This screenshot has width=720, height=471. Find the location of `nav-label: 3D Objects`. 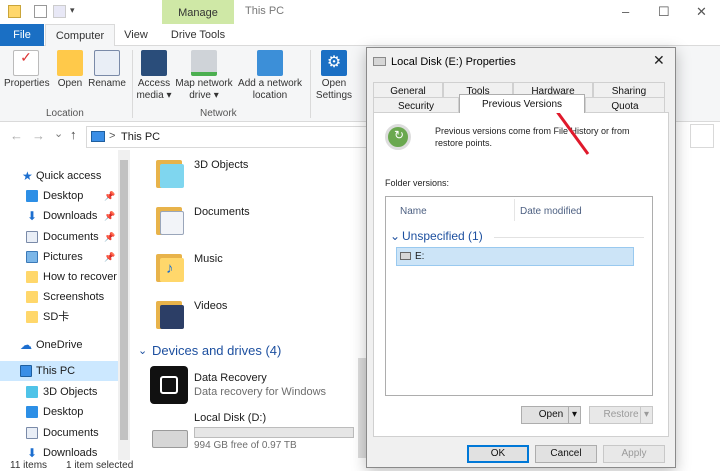

nav-label: 3D Objects is located at coordinates (70, 392).